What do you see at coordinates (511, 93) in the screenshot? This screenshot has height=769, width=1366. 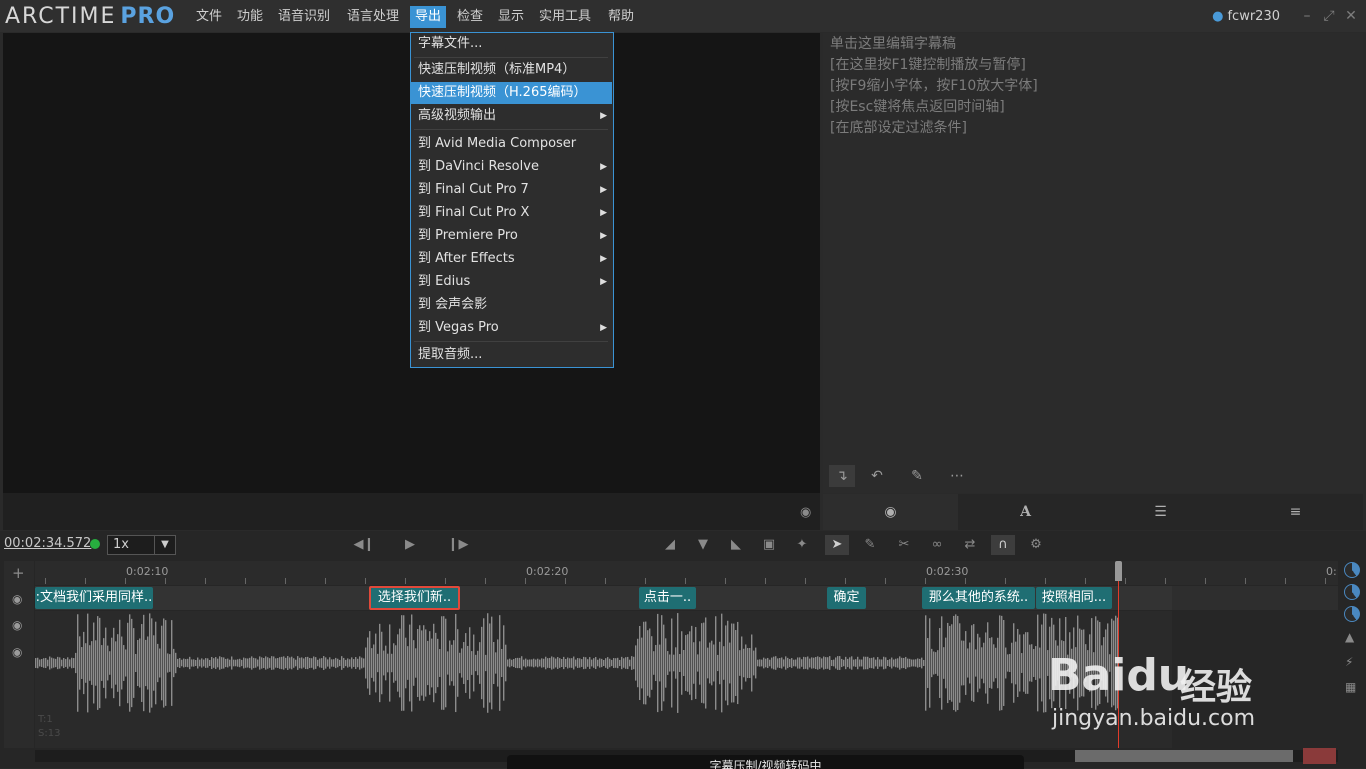 I see `menu-item-quick-h265: 快速压制视频（H.265编码）` at bounding box center [511, 93].